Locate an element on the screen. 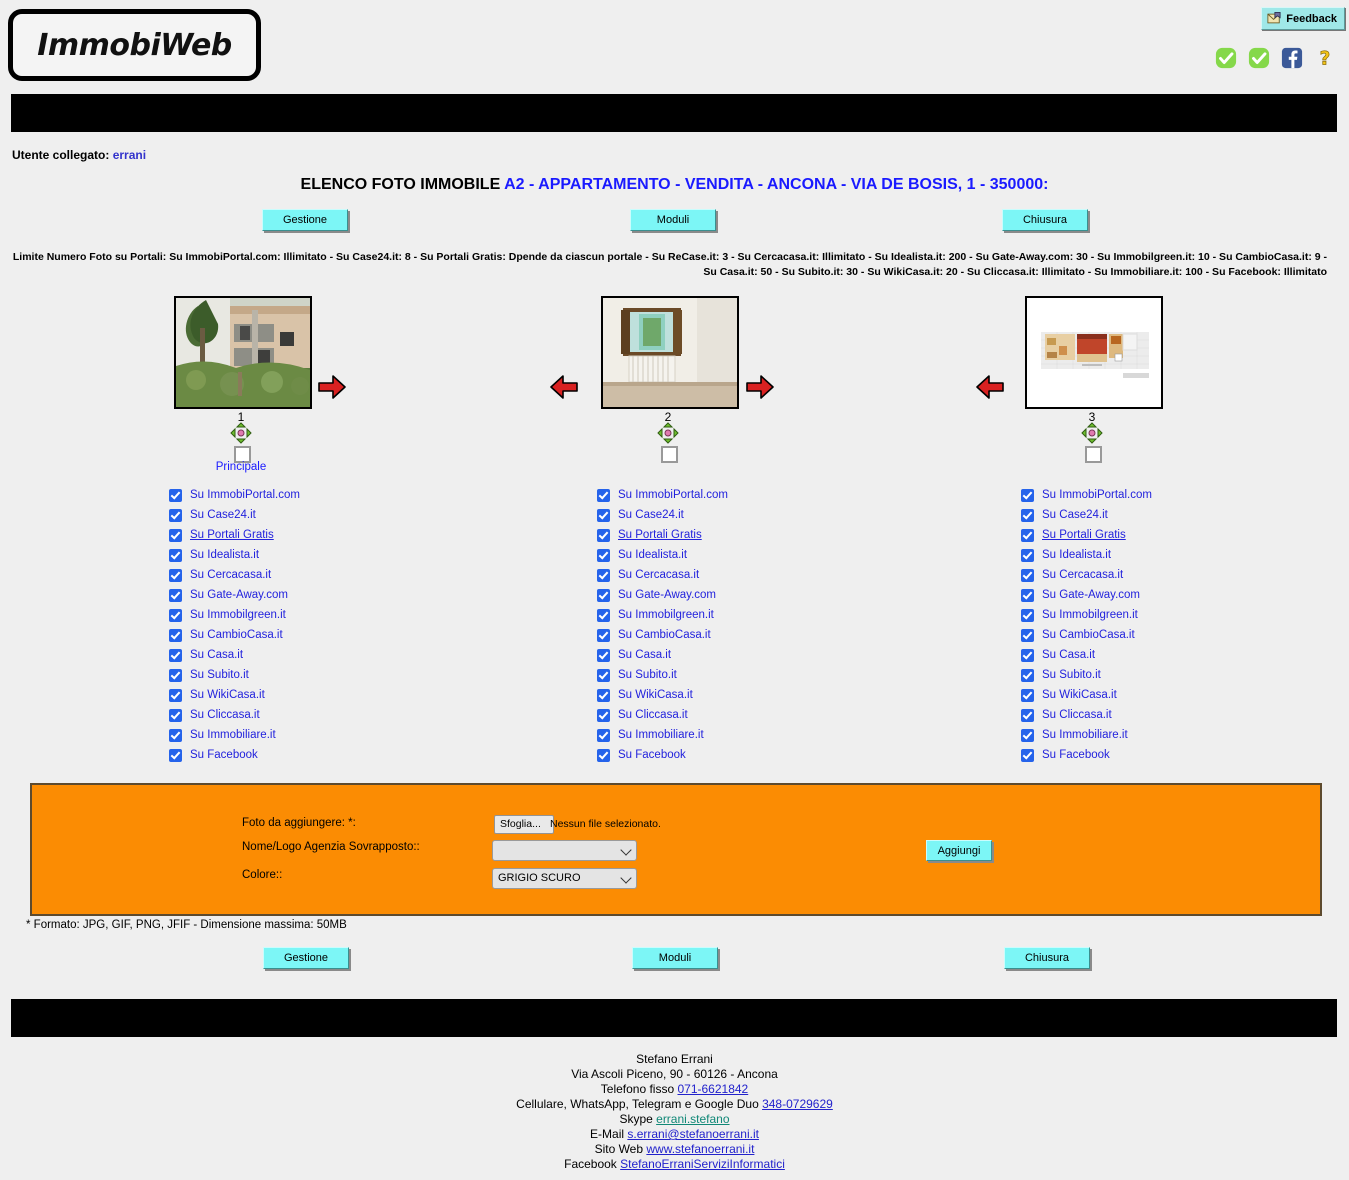 This screenshot has width=1349, height=1180. moduli-button-bottom: Moduli is located at coordinates (675, 958).